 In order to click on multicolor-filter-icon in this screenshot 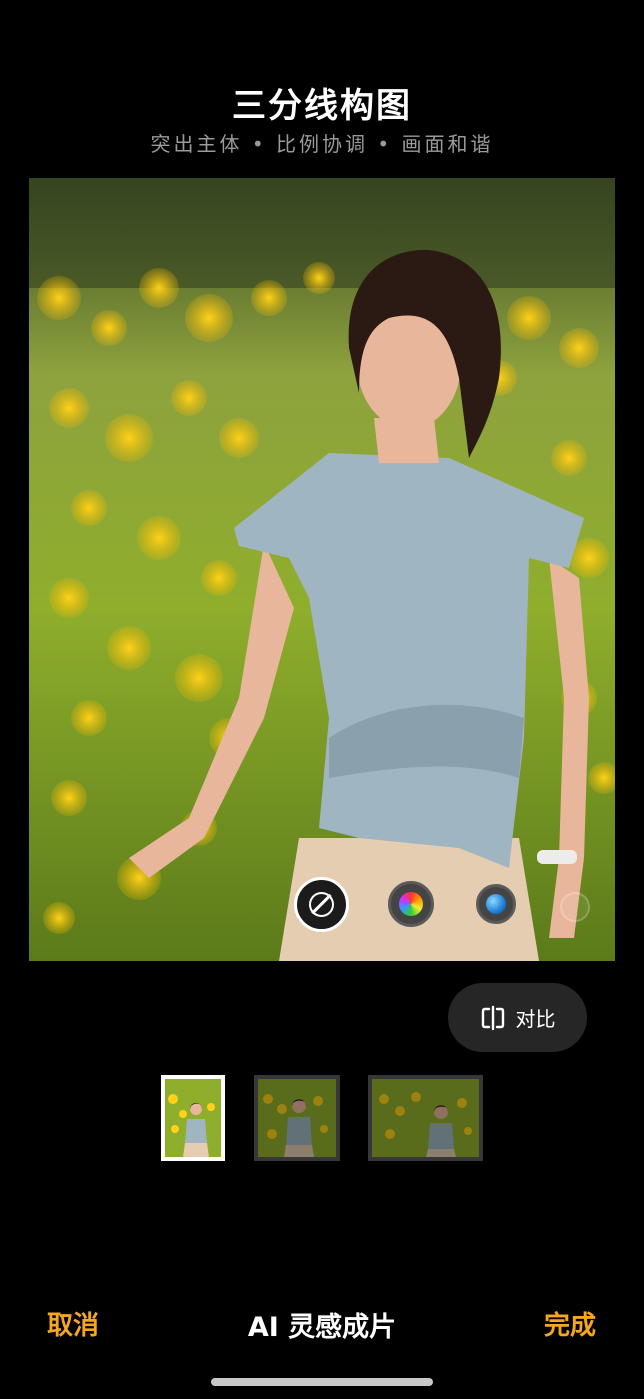, I will do `click(411, 904)`.